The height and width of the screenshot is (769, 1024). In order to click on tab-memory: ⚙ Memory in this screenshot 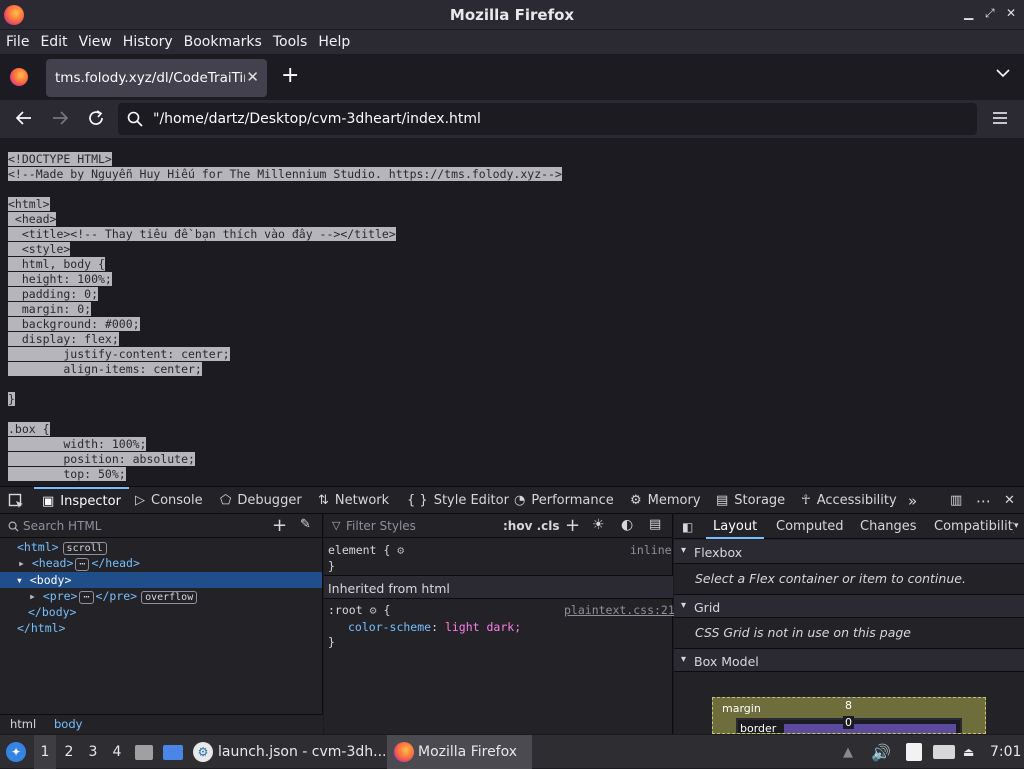, I will do `click(665, 500)`.